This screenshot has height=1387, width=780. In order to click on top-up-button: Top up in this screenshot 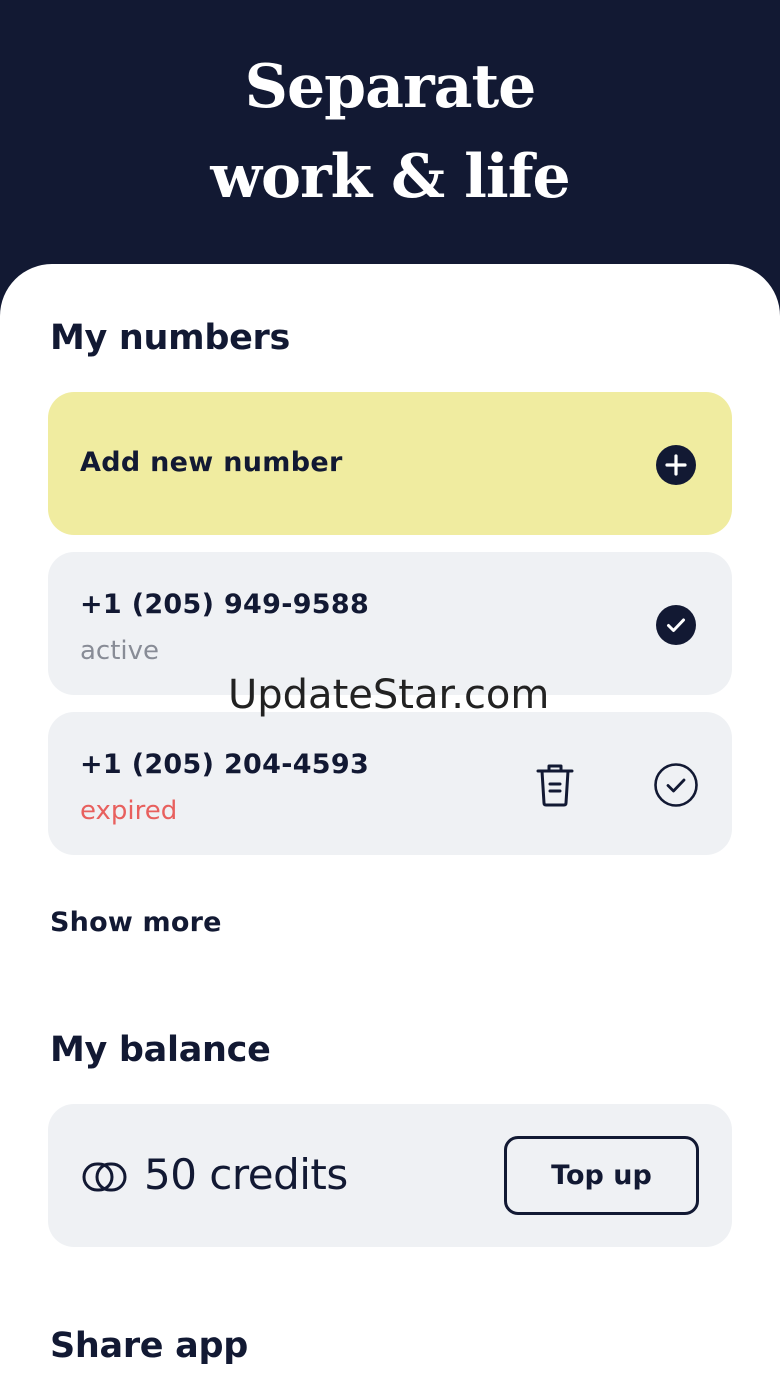, I will do `click(601, 1175)`.